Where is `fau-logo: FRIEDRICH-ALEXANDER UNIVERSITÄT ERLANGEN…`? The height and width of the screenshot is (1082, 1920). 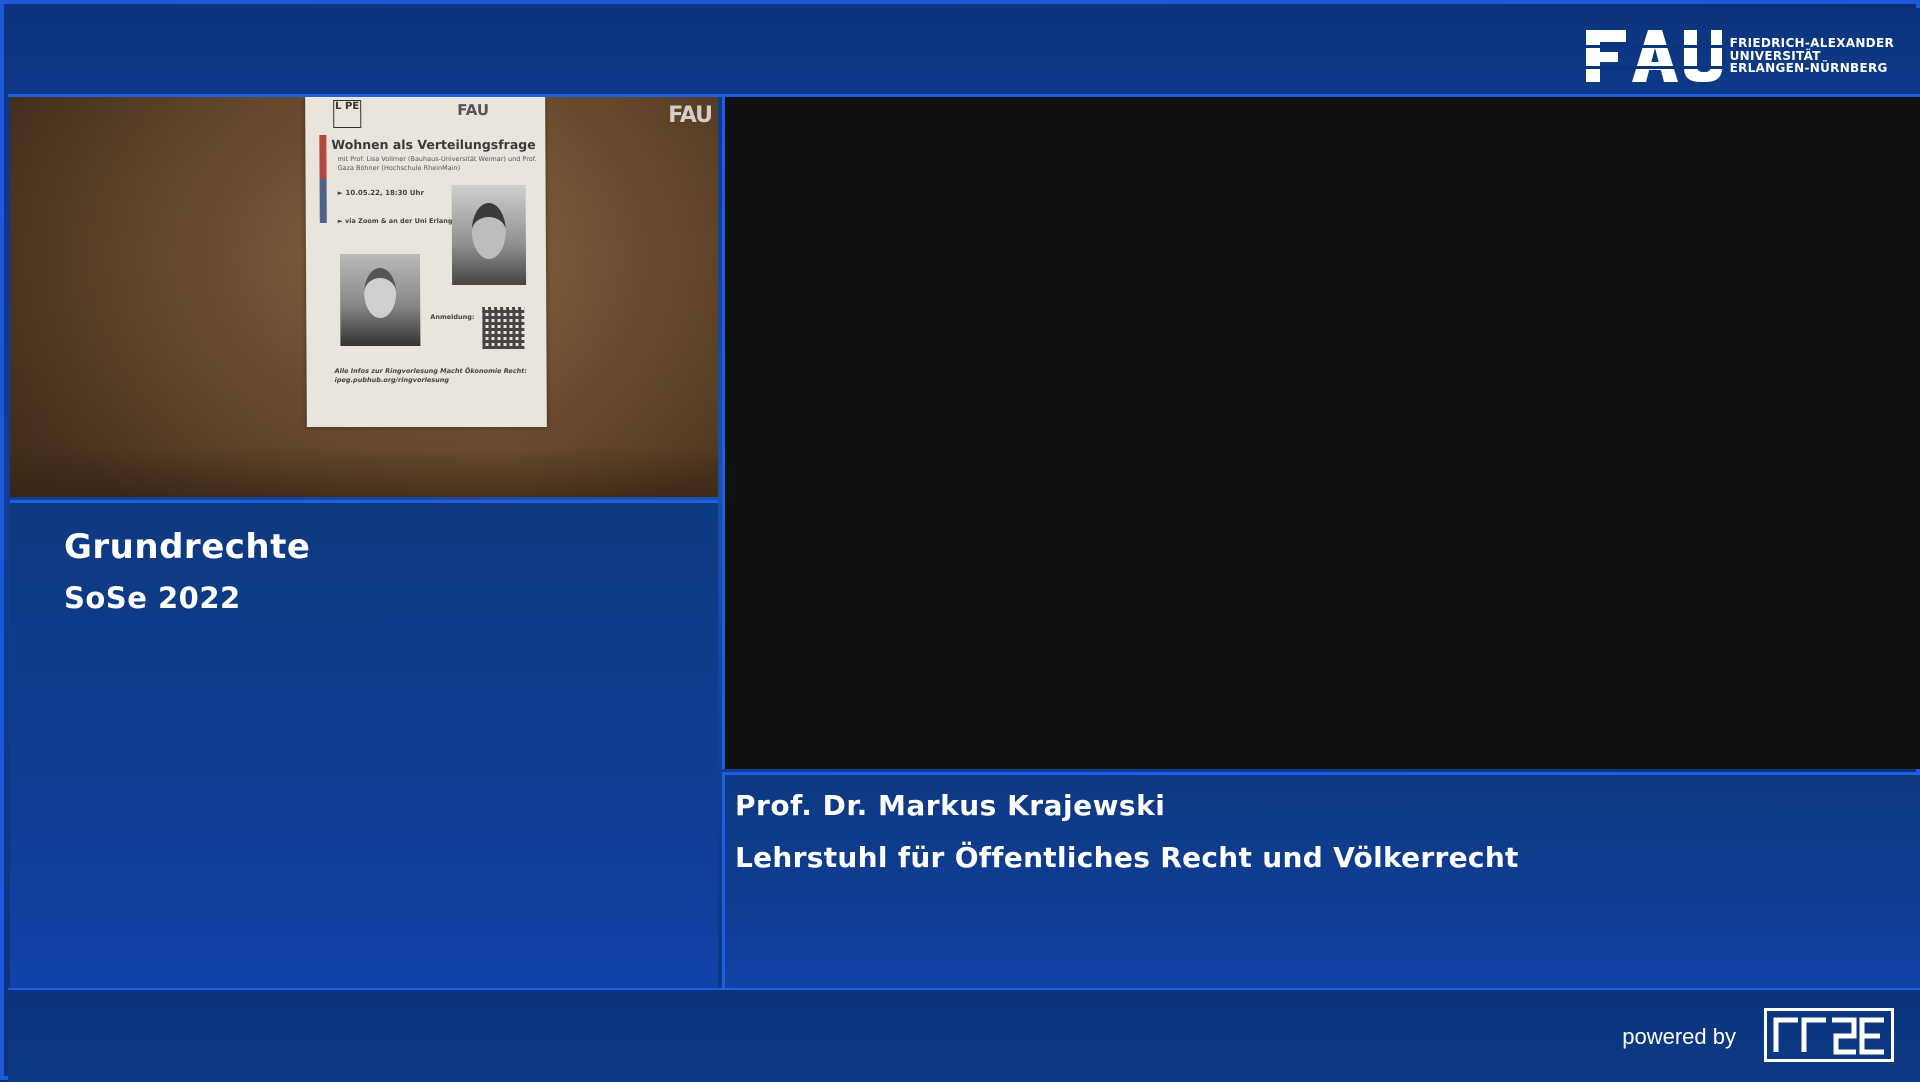 fau-logo: FRIEDRICH-ALEXANDER UNIVERSITÄT ERLANGEN… is located at coordinates (1739, 56).